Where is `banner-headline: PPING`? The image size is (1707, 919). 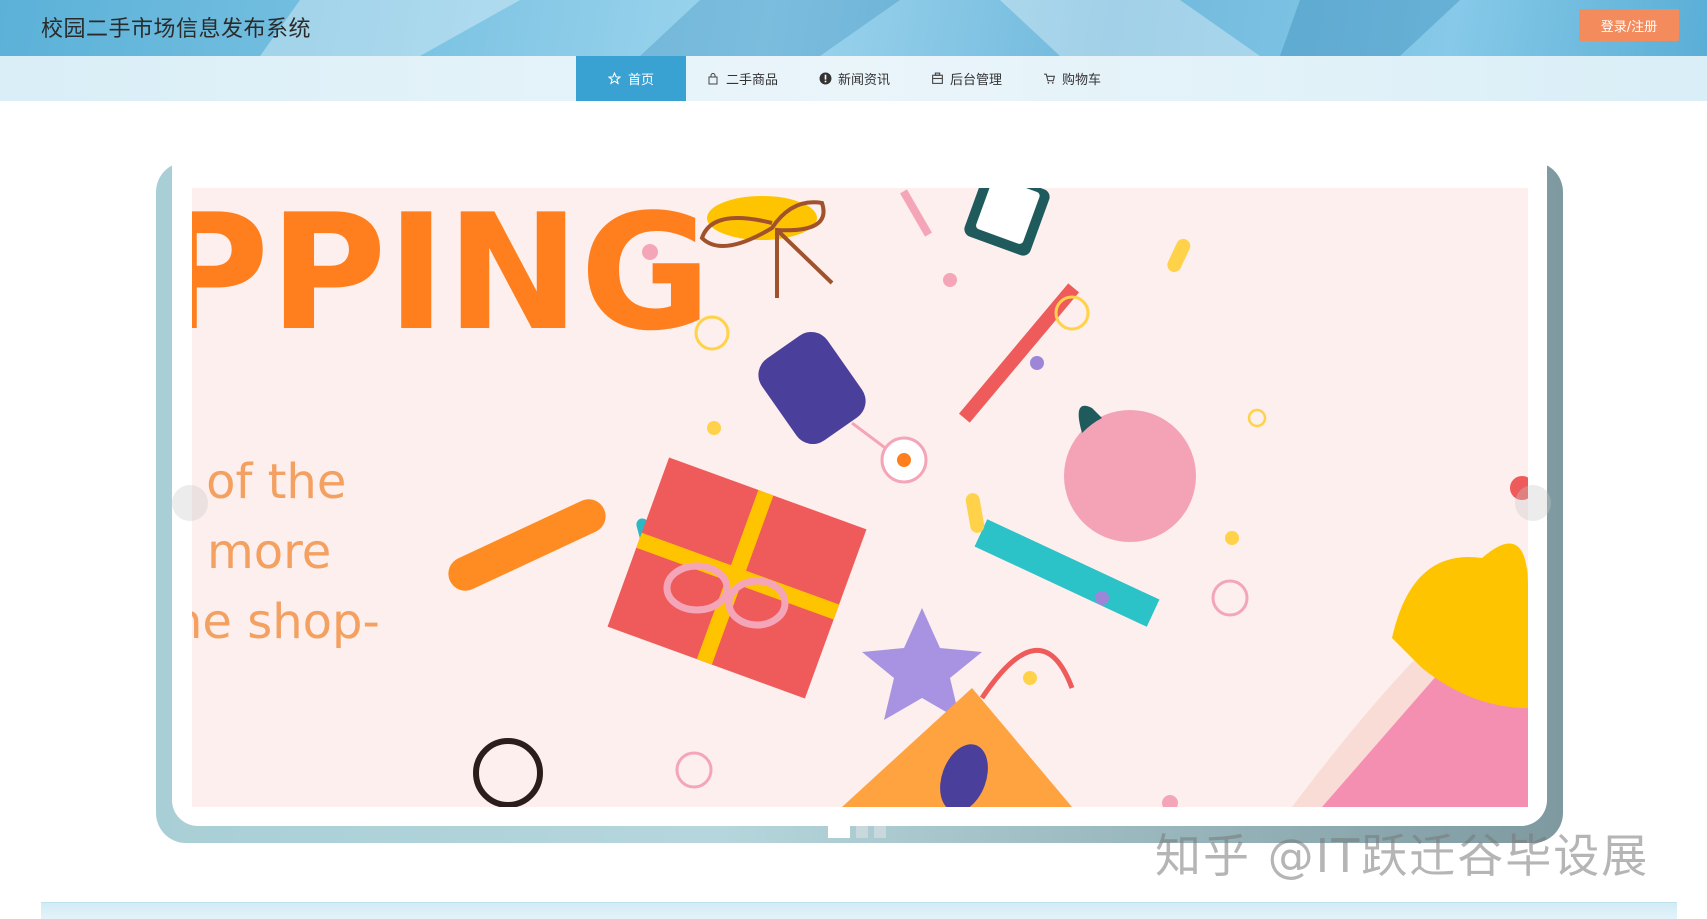
banner-headline: PPING is located at coordinates (451, 277).